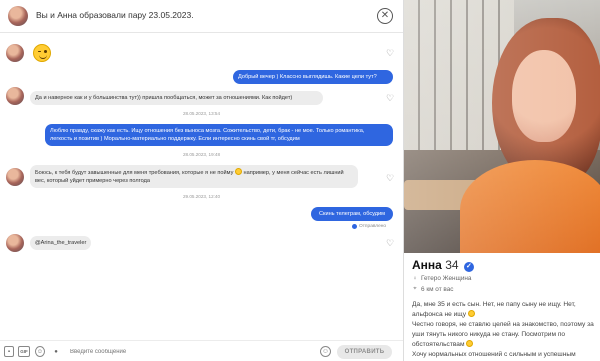 This screenshot has height=361, width=600. What do you see at coordinates (385, 16) in the screenshot?
I see `close-icon: ✕` at bounding box center [385, 16].